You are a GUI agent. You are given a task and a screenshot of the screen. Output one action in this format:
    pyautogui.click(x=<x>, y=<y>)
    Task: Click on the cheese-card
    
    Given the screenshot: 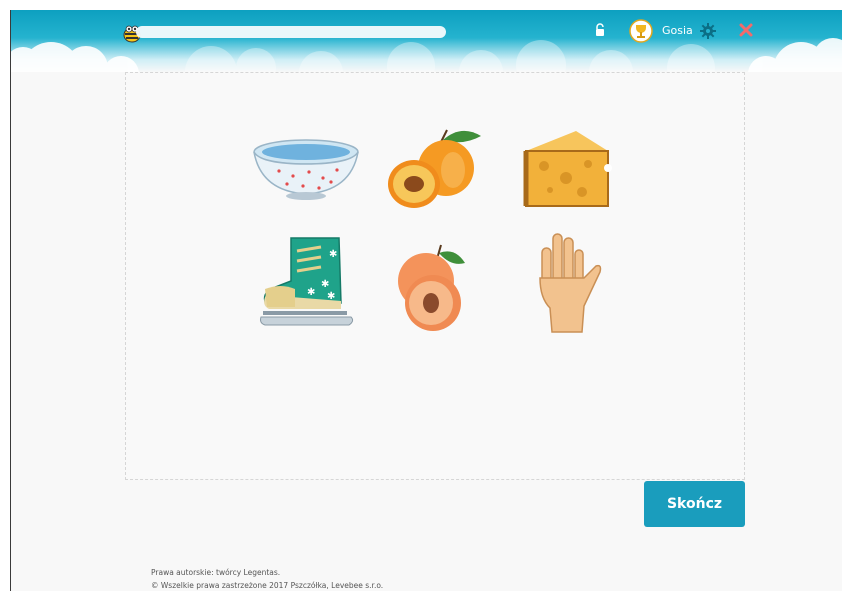 What is the action you would take?
    pyautogui.click(x=566, y=171)
    